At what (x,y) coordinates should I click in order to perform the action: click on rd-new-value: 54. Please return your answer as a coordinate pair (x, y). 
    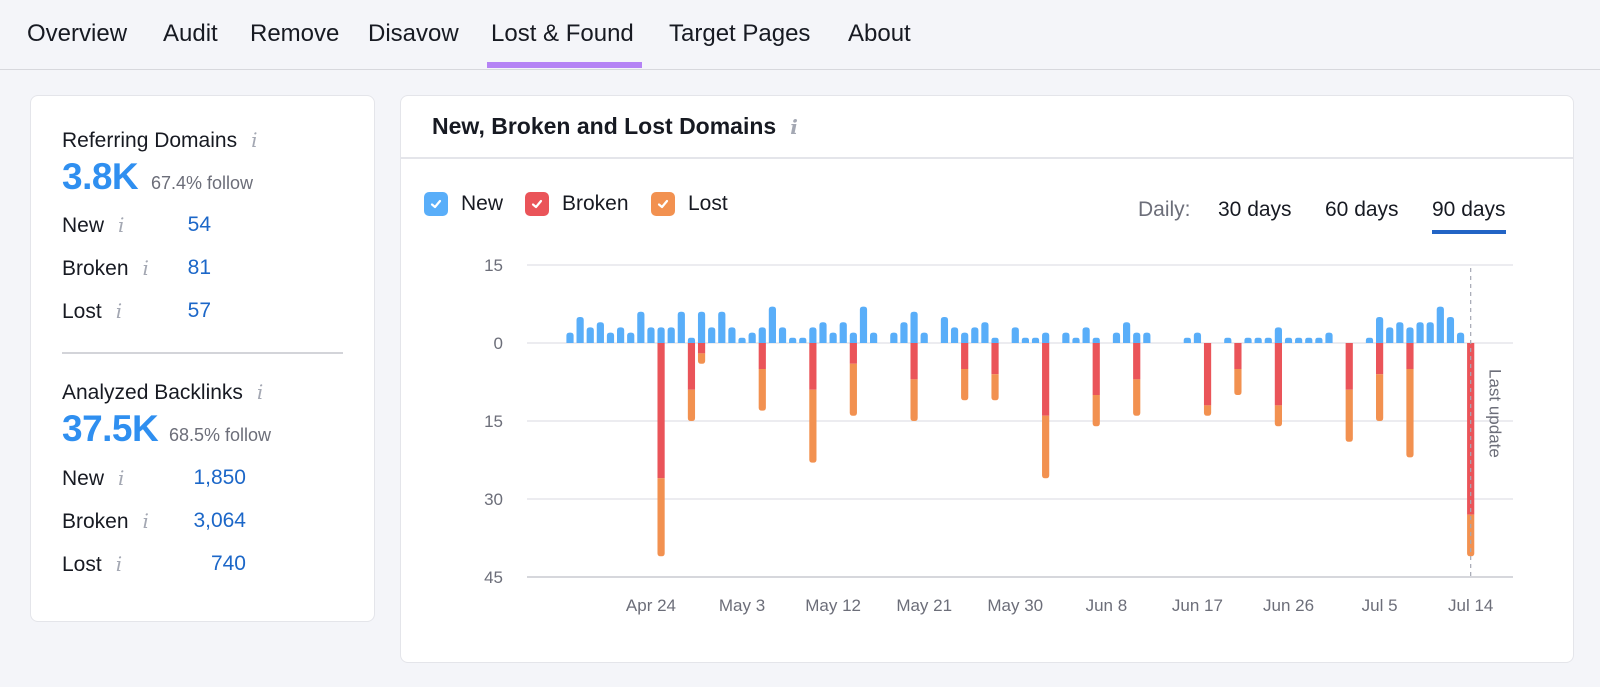
    Looking at the image, I should click on (186, 225).